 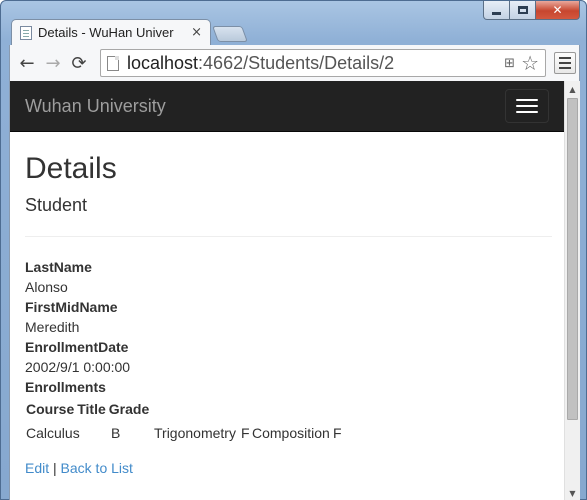 I want to click on reload-icon: ⟳, so click(x=79, y=63).